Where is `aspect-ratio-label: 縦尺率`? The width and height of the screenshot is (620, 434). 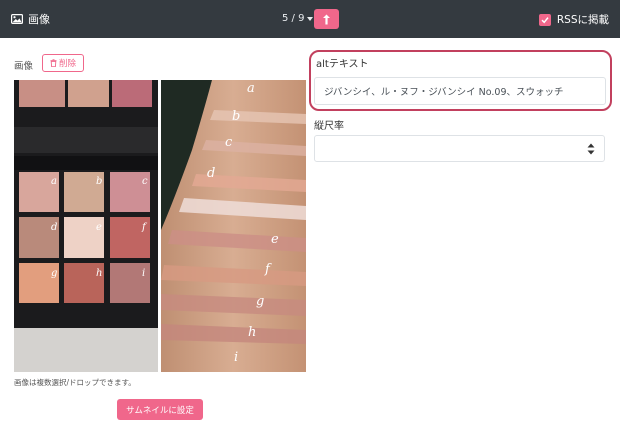 aspect-ratio-label: 縦尺率 is located at coordinates (329, 126).